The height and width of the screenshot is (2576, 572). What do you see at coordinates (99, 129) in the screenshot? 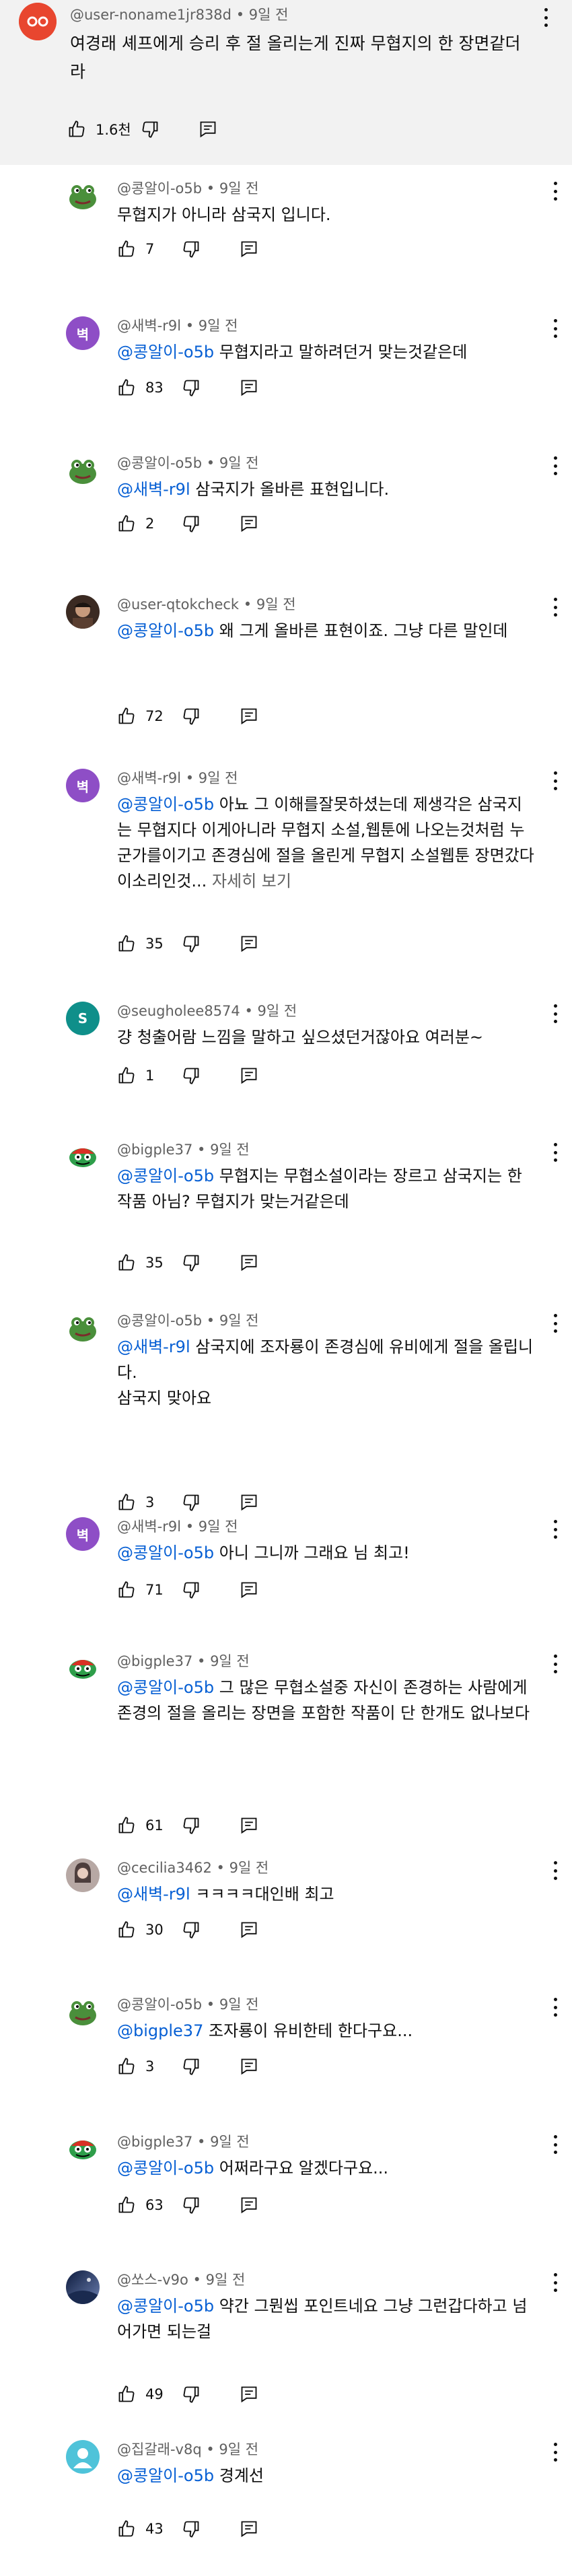
I see `like-button: 1.6천` at bounding box center [99, 129].